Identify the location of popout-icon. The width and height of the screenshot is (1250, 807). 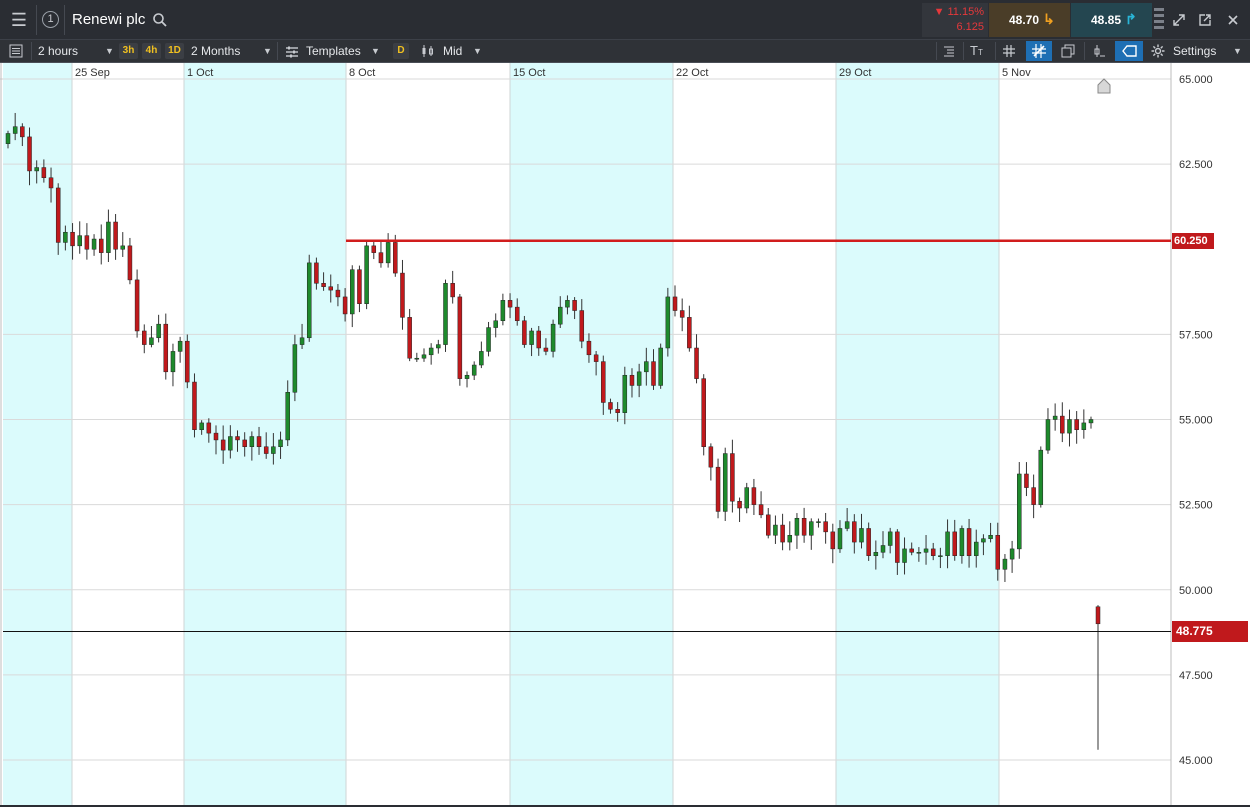
(1205, 20).